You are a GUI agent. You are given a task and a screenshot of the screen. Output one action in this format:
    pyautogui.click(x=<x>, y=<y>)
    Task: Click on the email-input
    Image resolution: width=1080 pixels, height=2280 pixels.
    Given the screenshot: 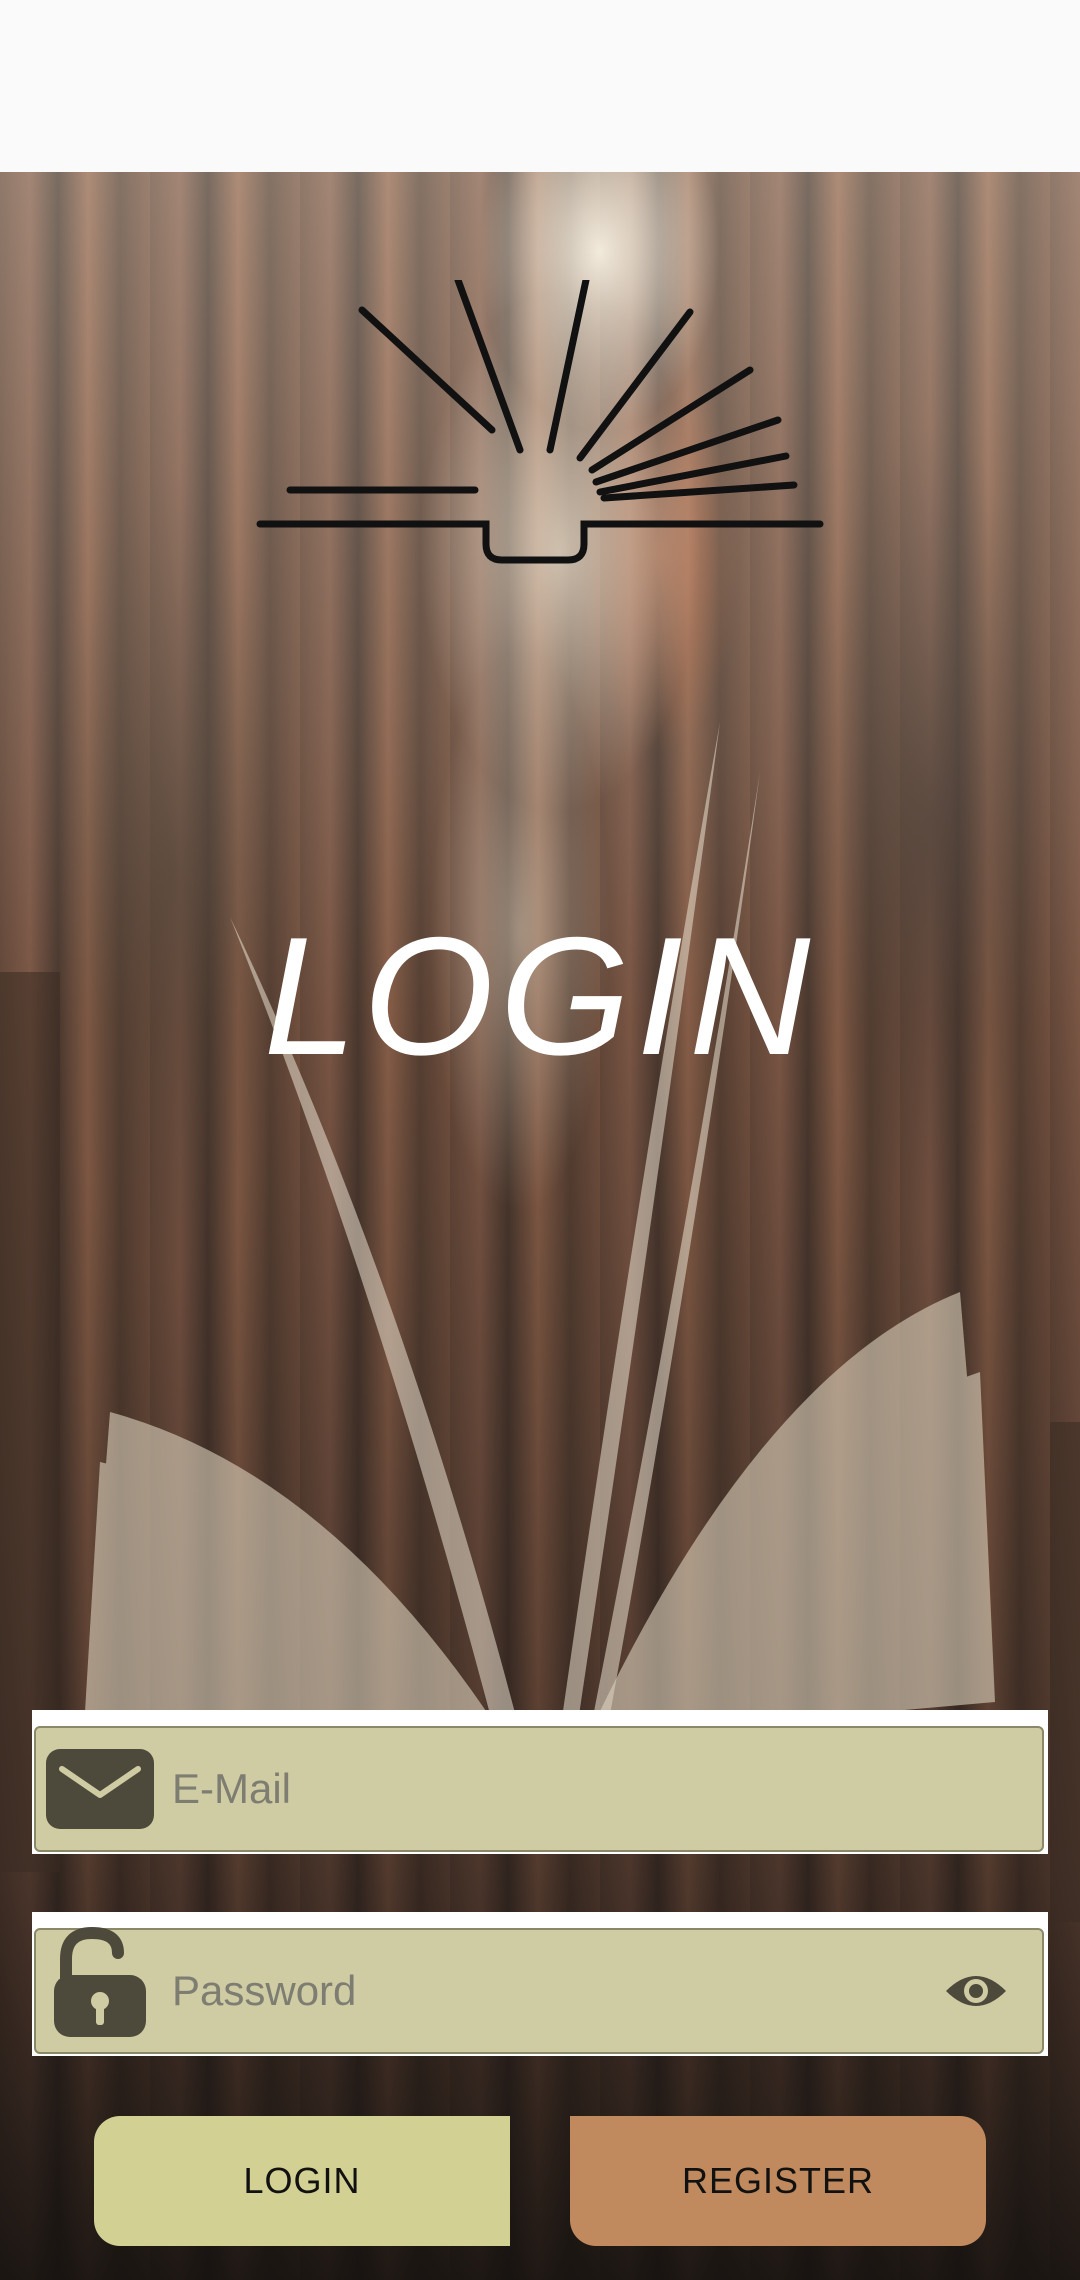 What is the action you would take?
    pyautogui.click(x=599, y=1789)
    